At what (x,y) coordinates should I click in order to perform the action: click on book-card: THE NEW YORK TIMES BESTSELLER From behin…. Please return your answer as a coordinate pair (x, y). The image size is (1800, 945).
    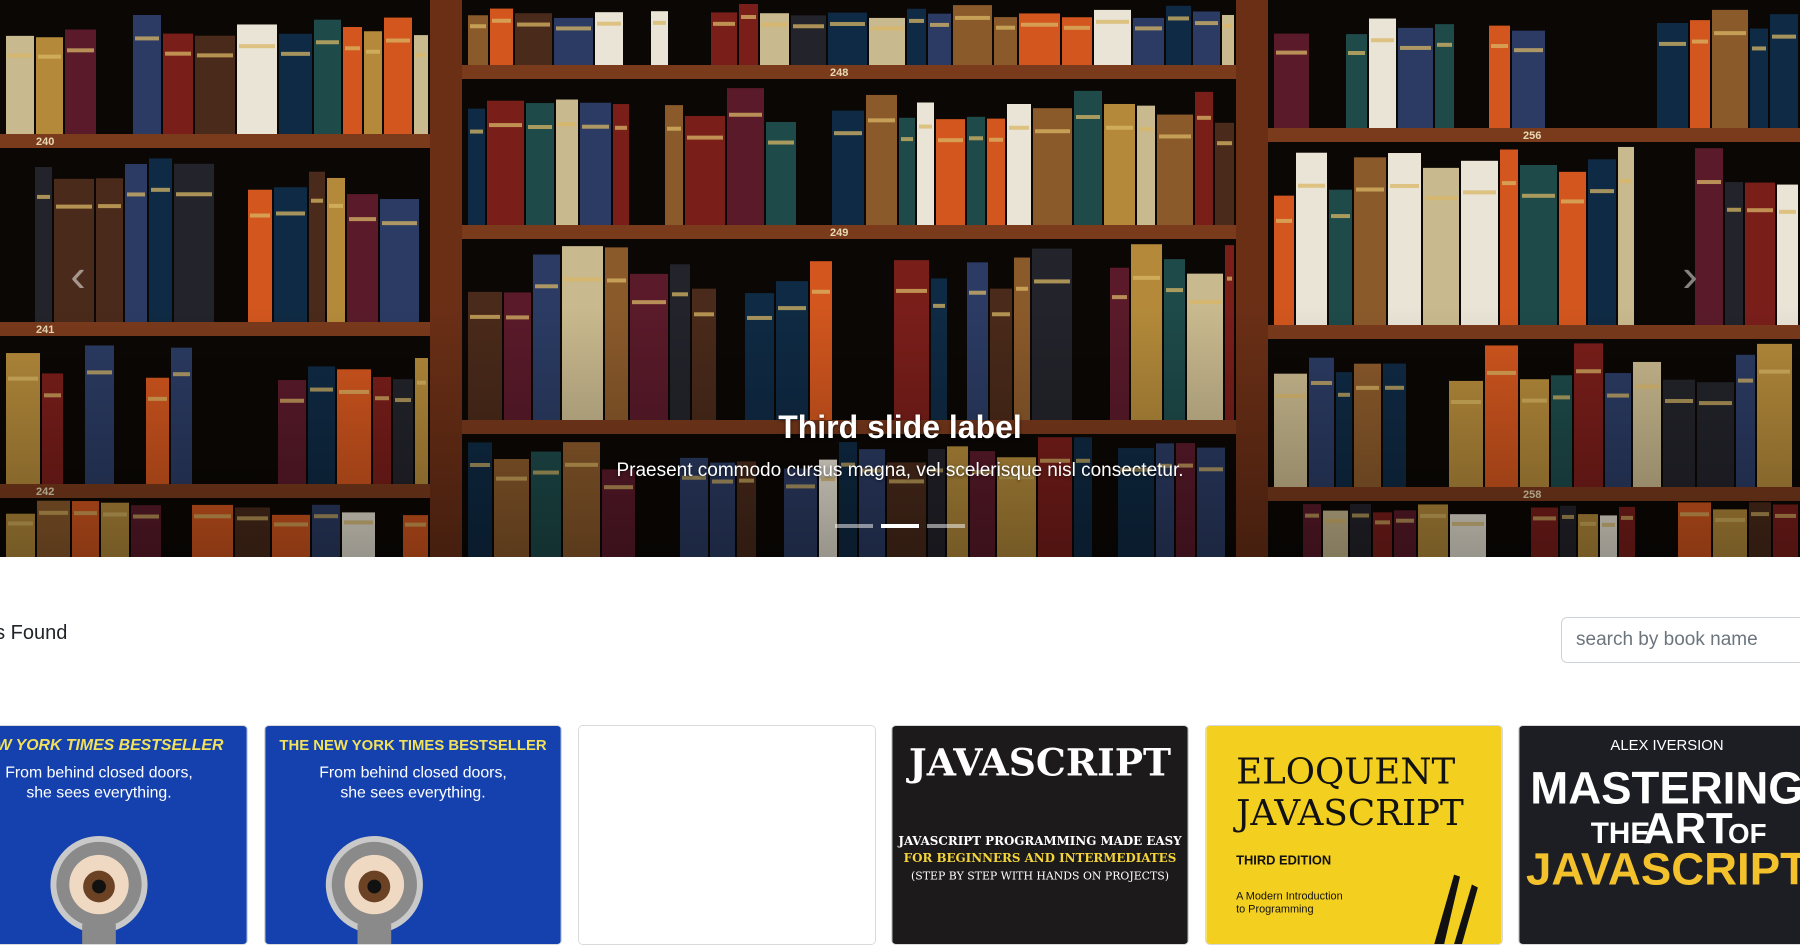
    Looking at the image, I should click on (413, 835).